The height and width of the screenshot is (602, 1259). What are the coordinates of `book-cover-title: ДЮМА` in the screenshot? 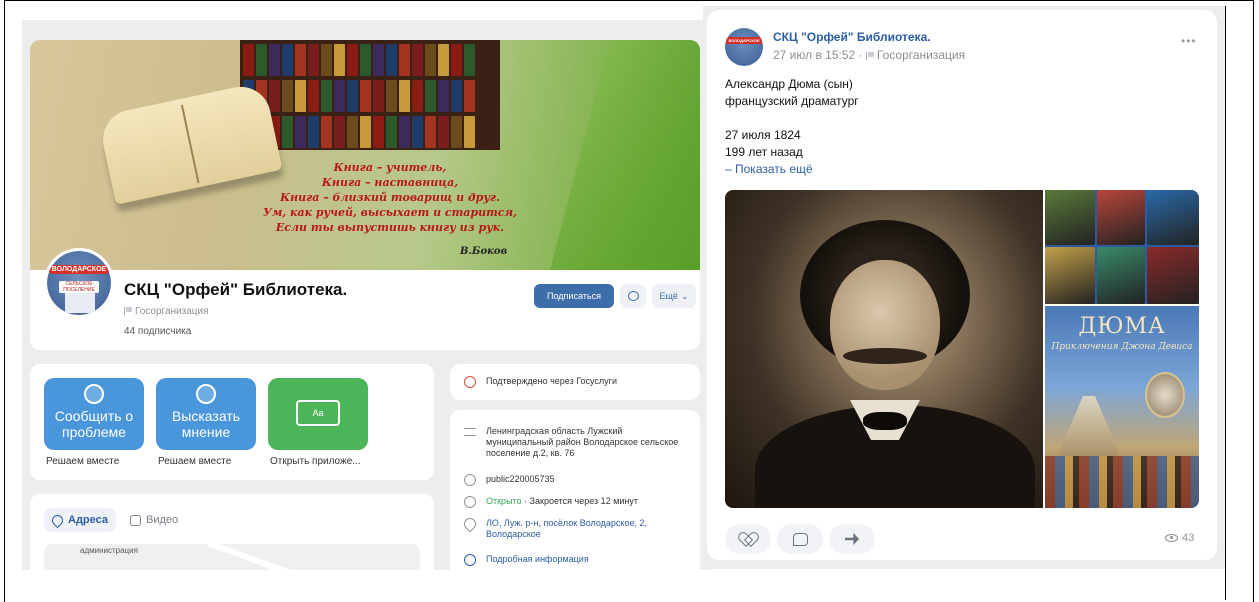 It's located at (1122, 326).